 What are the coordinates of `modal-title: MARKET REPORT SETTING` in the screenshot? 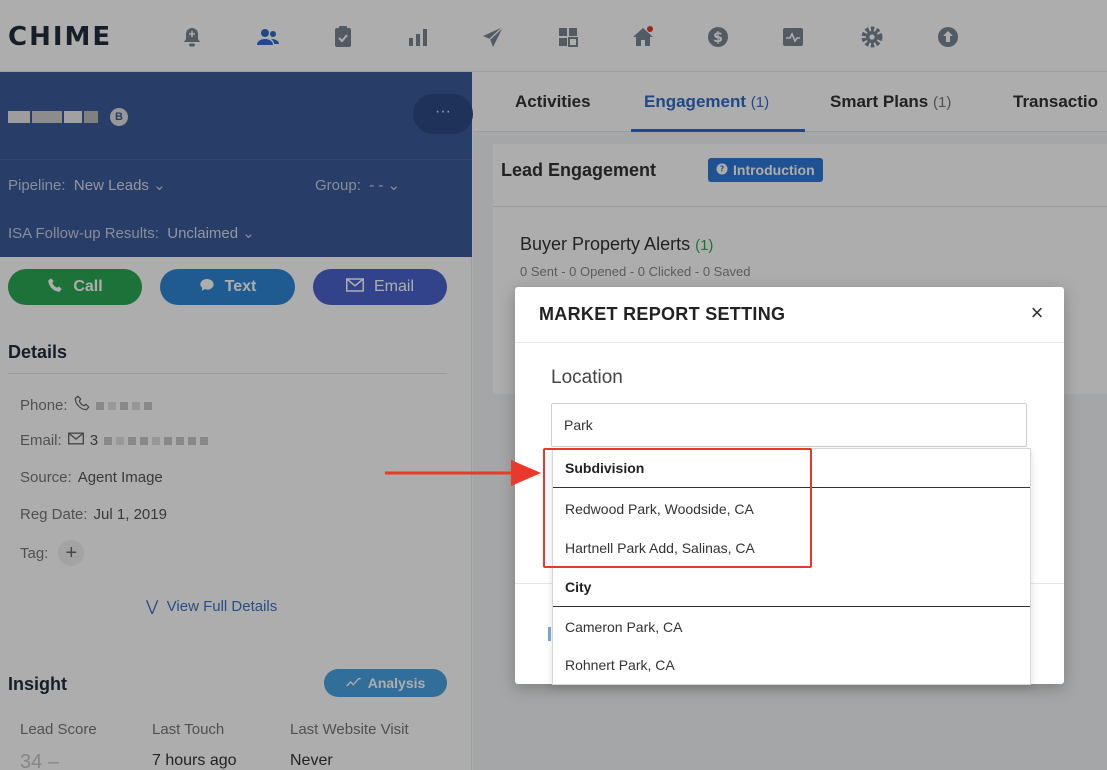 It's located at (662, 314).